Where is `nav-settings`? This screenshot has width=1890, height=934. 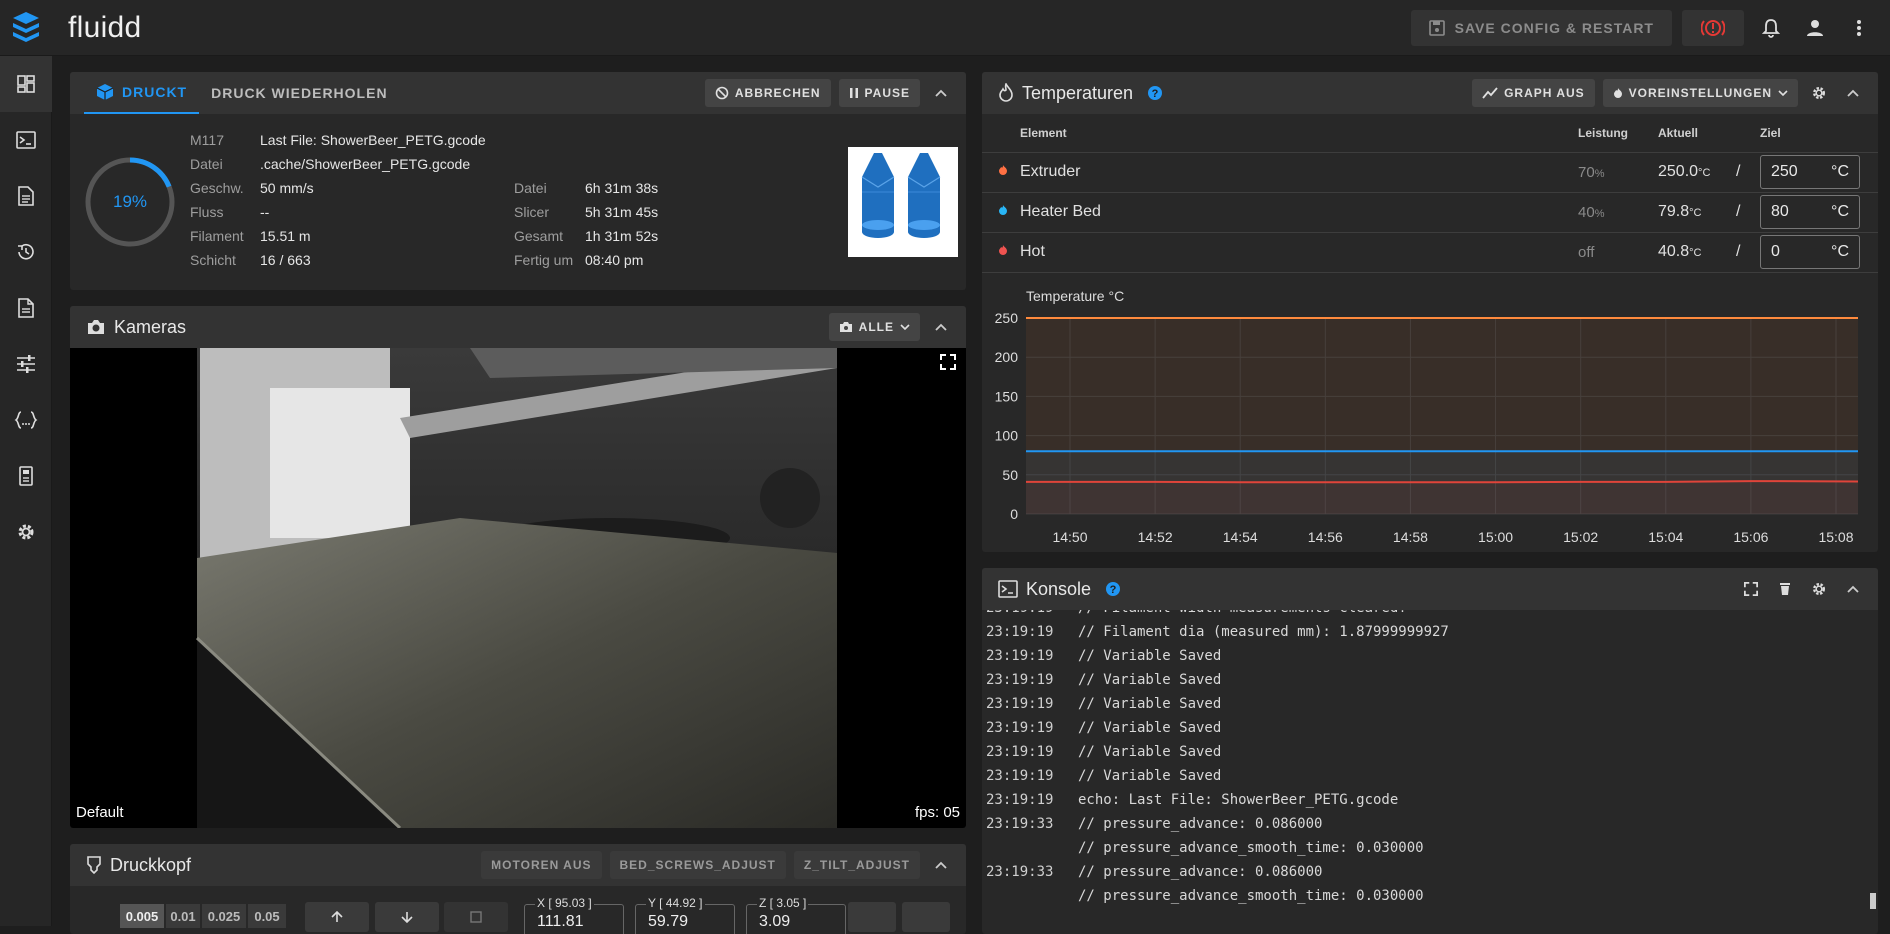
nav-settings is located at coordinates (26, 532).